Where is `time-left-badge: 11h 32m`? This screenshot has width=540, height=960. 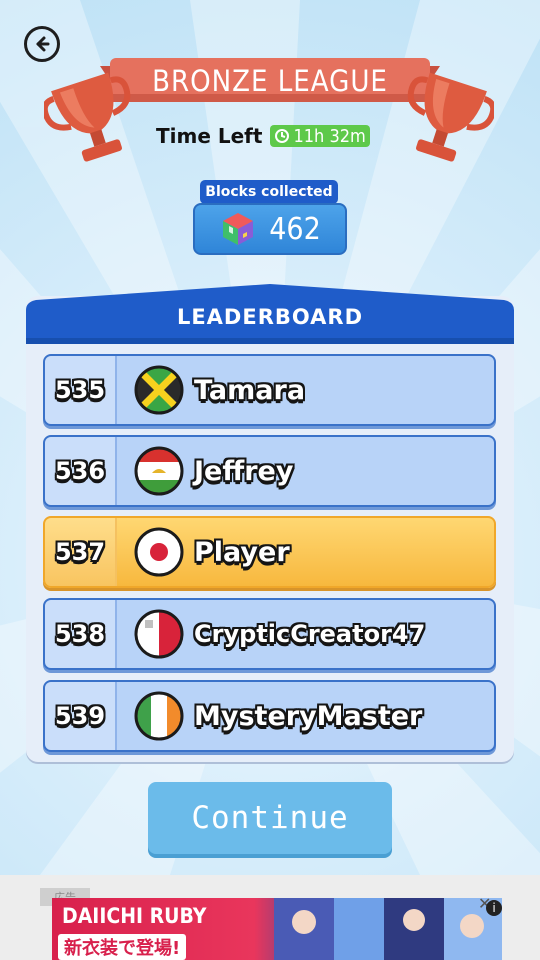 time-left-badge: 11h 32m is located at coordinates (320, 136).